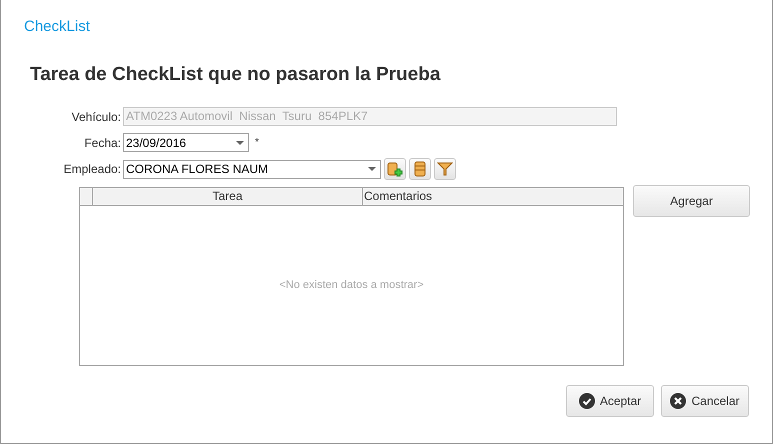 The image size is (773, 444). What do you see at coordinates (252, 169) in the screenshot?
I see `employee-field: CORONA FLORES NAUM` at bounding box center [252, 169].